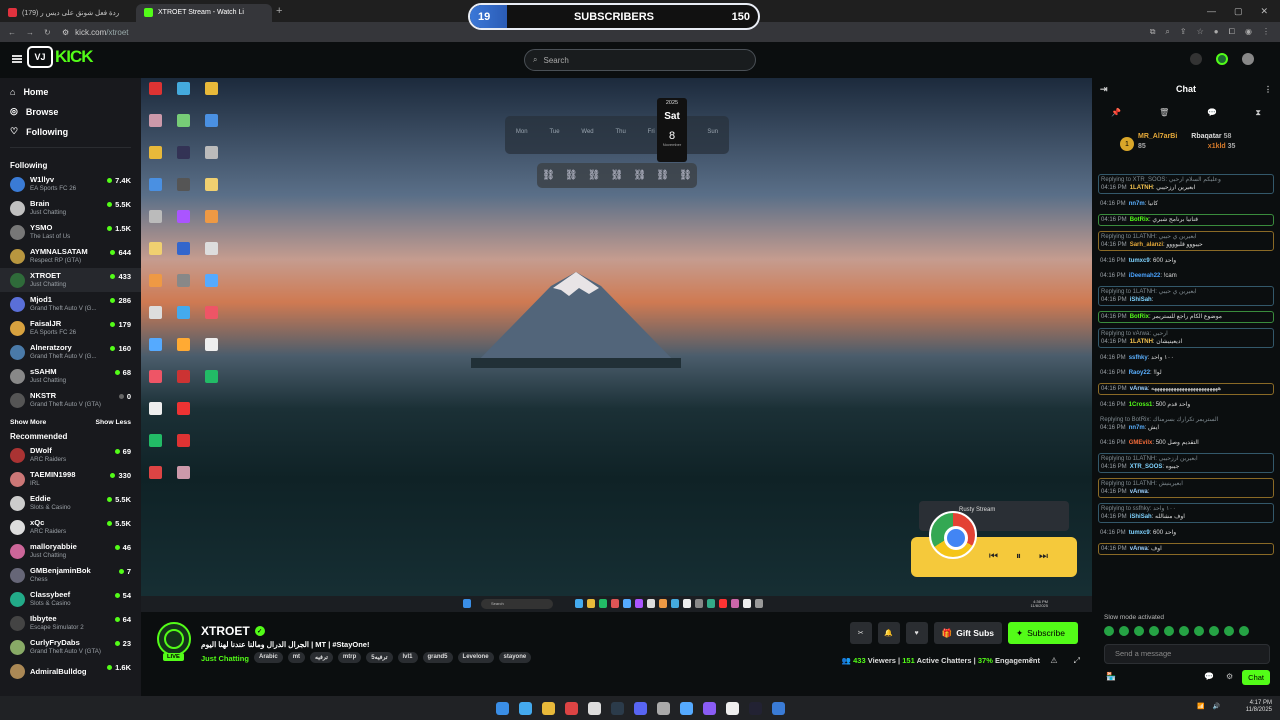 The height and width of the screenshot is (720, 1280). What do you see at coordinates (70, 671) in the screenshot?
I see `sidebar-channel-admiralbulldog: AdmiralBulldog 1.6K` at bounding box center [70, 671].